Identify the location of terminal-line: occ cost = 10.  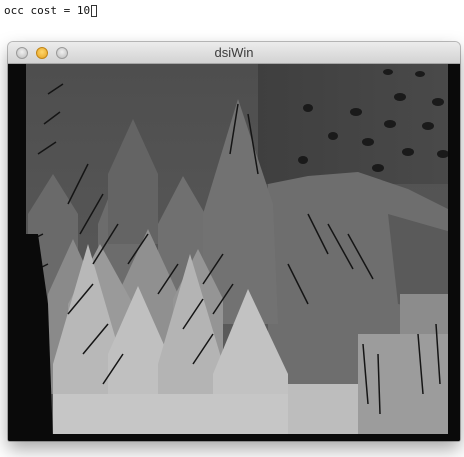
(51, 10).